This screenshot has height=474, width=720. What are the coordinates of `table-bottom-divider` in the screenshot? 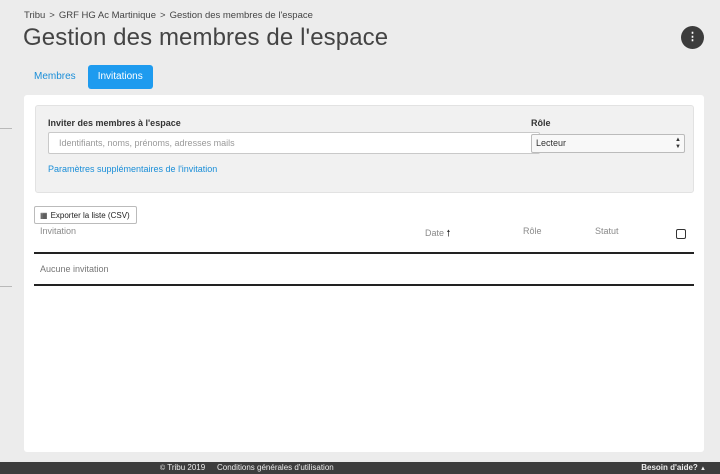 It's located at (364, 285).